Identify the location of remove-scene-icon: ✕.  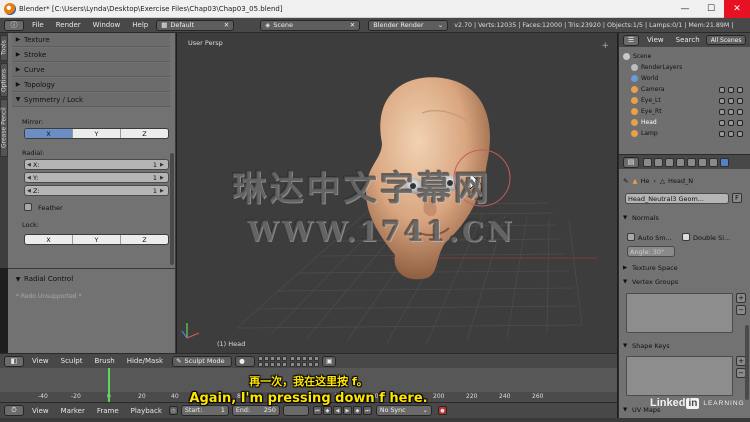
(350, 25).